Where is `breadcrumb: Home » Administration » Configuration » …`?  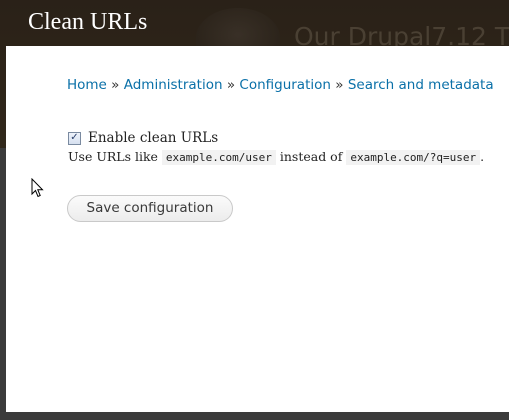 breadcrumb: Home » Administration » Configuration » … is located at coordinates (280, 85).